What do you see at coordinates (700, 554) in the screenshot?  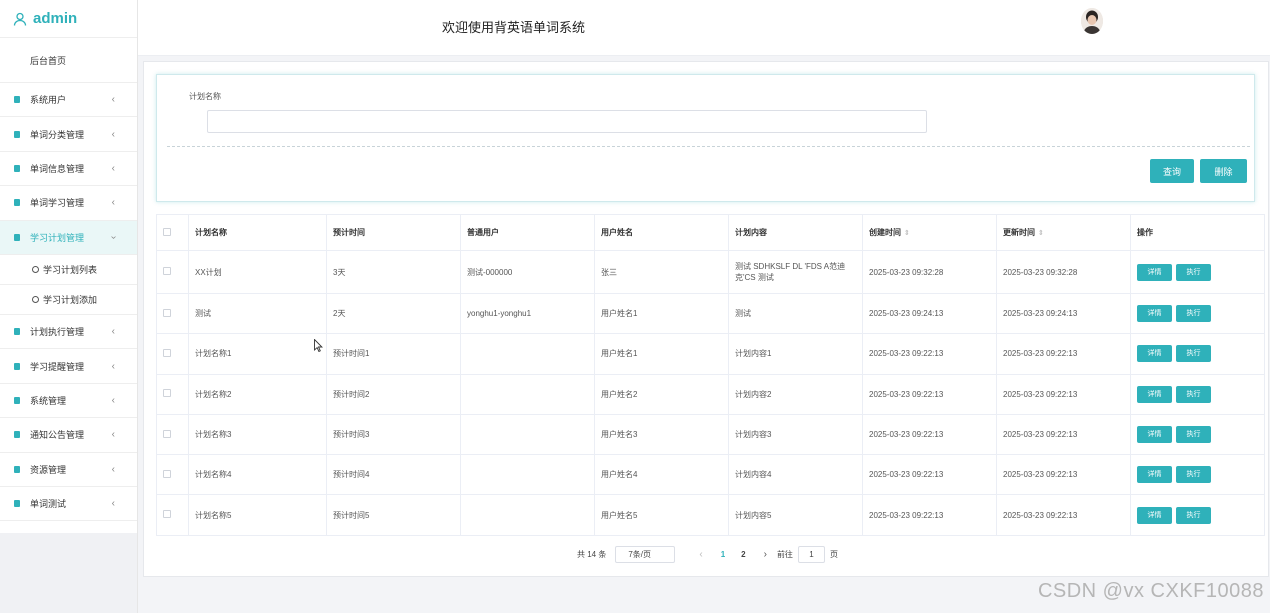 I see `prev-page-icon: ‹` at bounding box center [700, 554].